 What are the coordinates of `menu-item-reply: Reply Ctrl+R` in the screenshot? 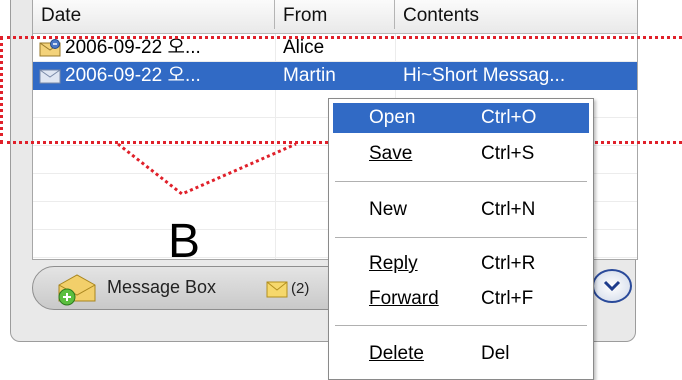 It's located at (461, 264).